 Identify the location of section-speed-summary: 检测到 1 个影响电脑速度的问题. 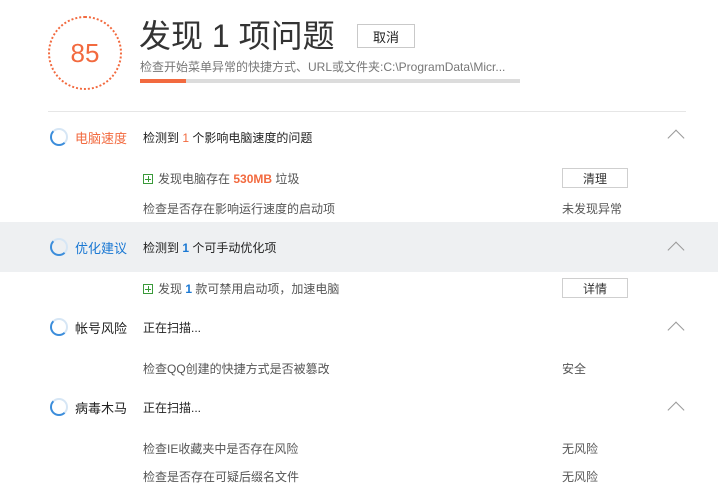
(228, 137).